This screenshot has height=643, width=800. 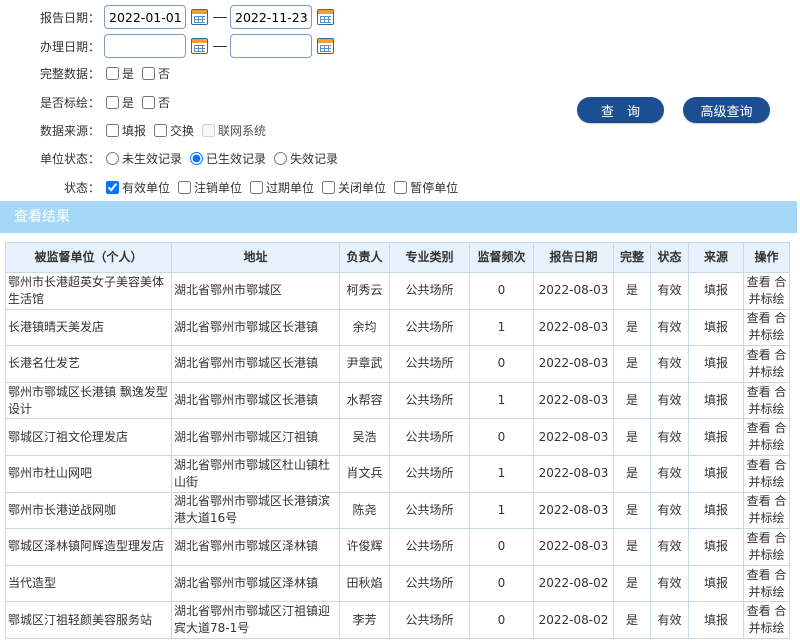 I want to click on person-cell: 许俊辉, so click(x=364, y=547).